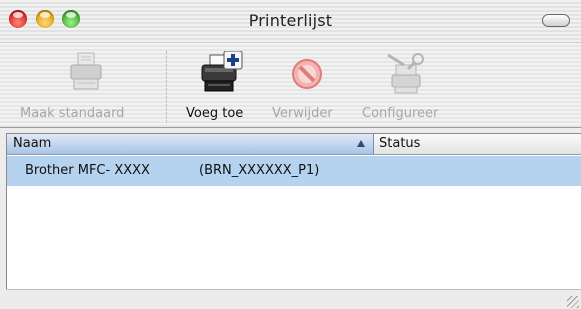  Describe the element at coordinates (86, 71) in the screenshot. I see `printer-icon` at that location.